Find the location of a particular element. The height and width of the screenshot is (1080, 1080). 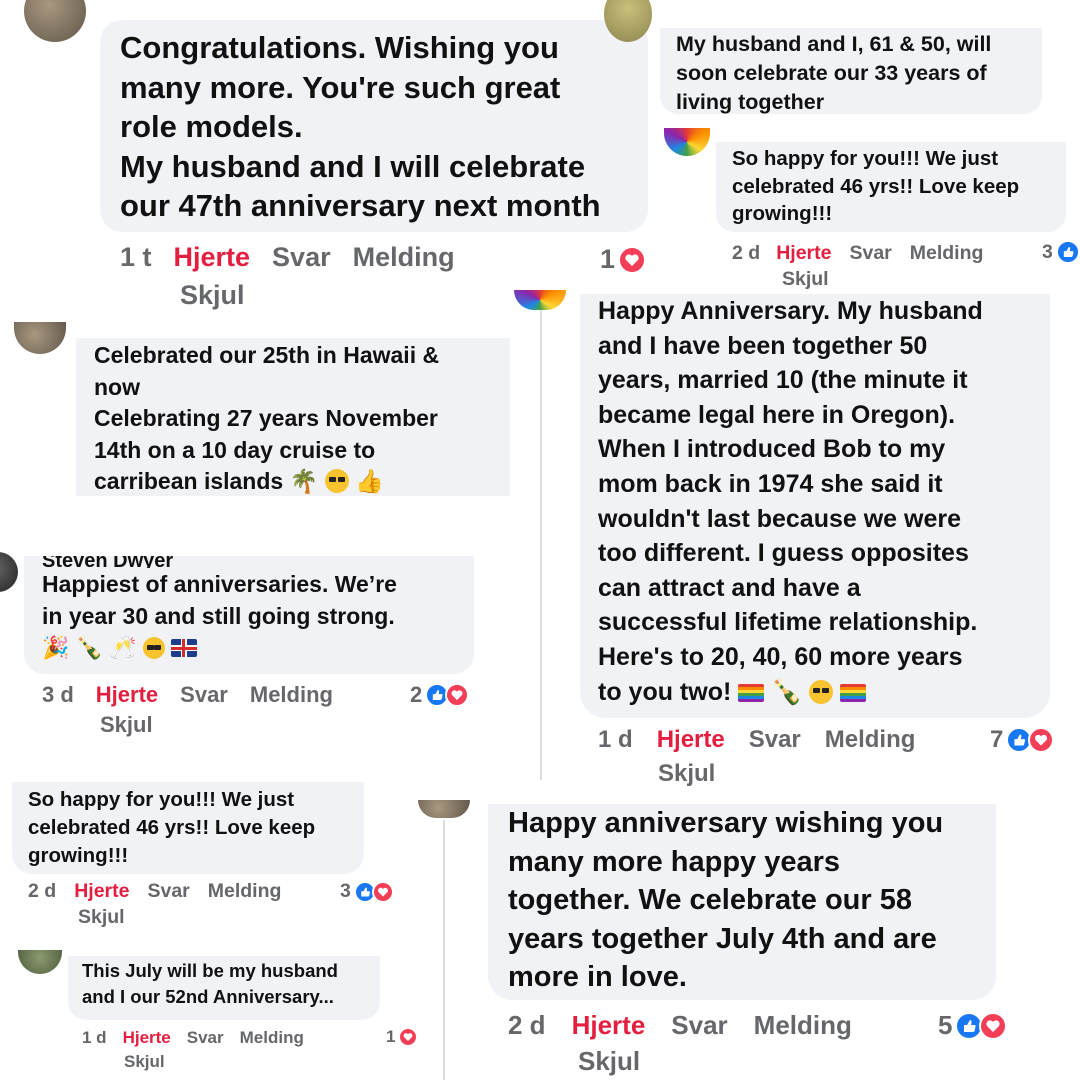

comment-timestamp: 1 t is located at coordinates (136, 257).